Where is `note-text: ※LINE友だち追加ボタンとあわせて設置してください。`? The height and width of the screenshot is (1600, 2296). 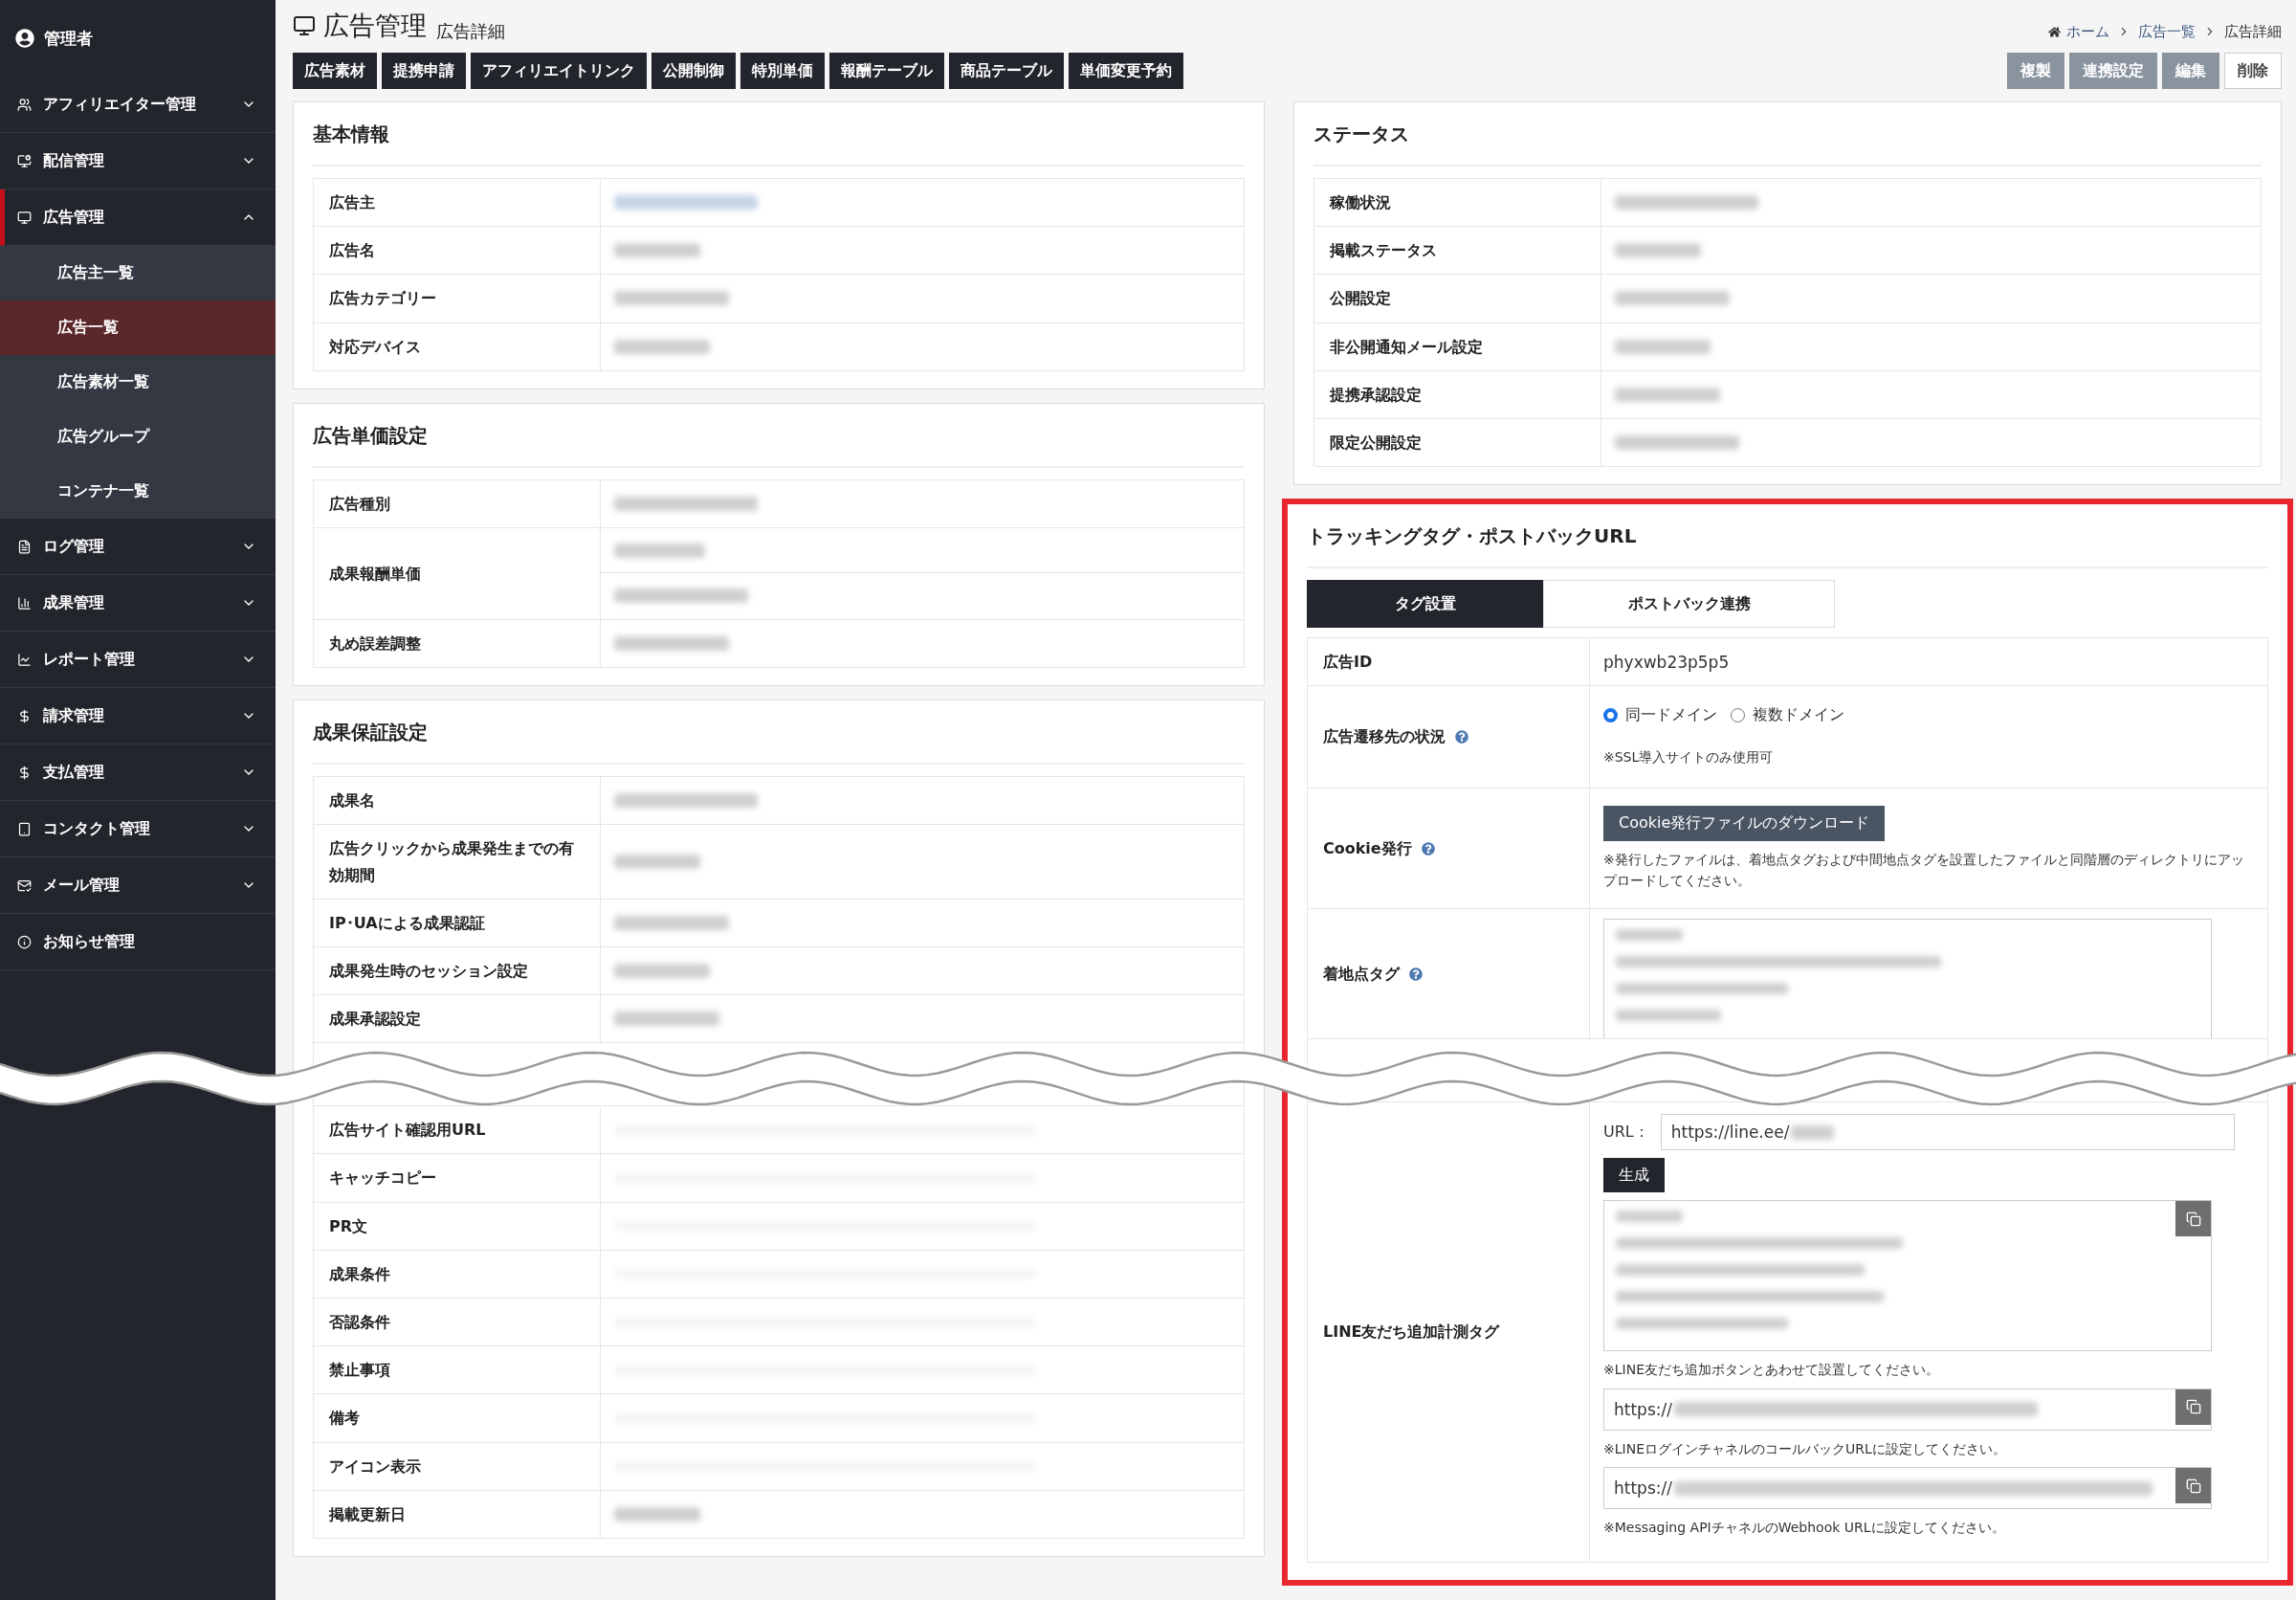
note-text: ※LINE友だち追加ボタンとあわせて設置してください。 is located at coordinates (1772, 1370).